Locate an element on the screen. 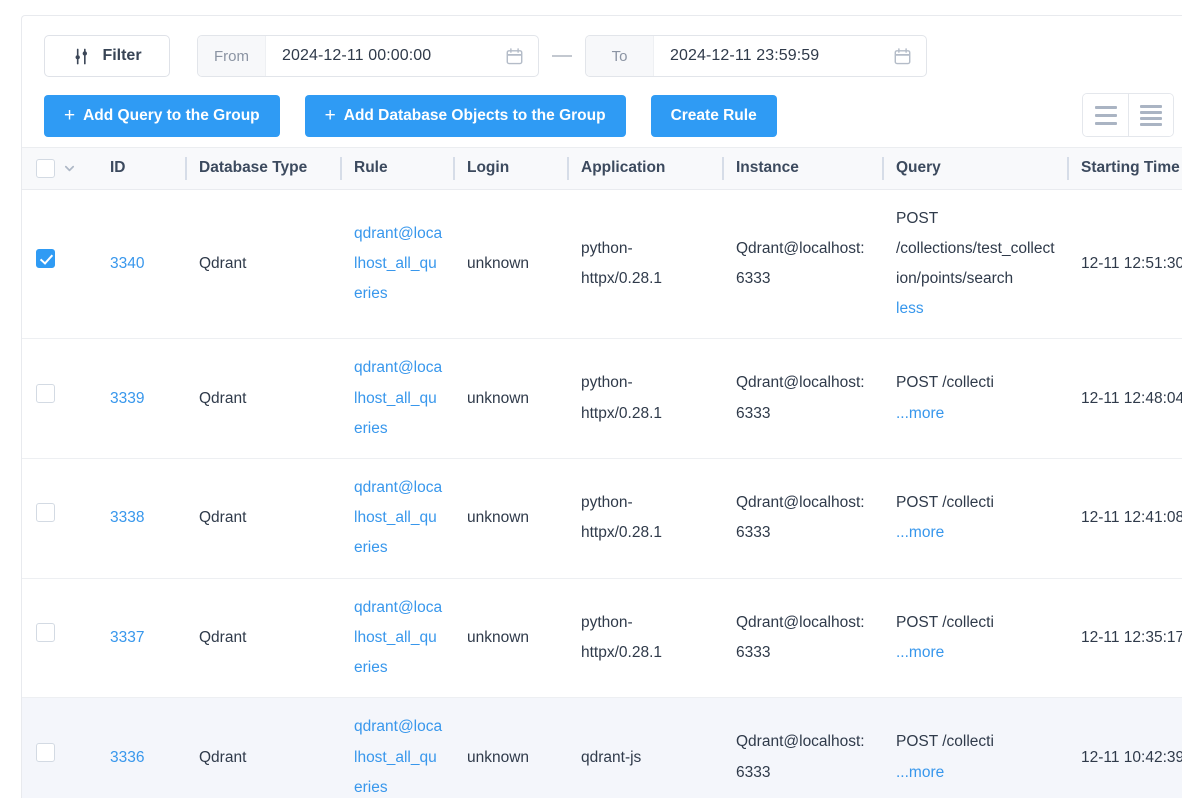 The height and width of the screenshot is (798, 1182). cell-id: 3336 is located at coordinates (140, 747).